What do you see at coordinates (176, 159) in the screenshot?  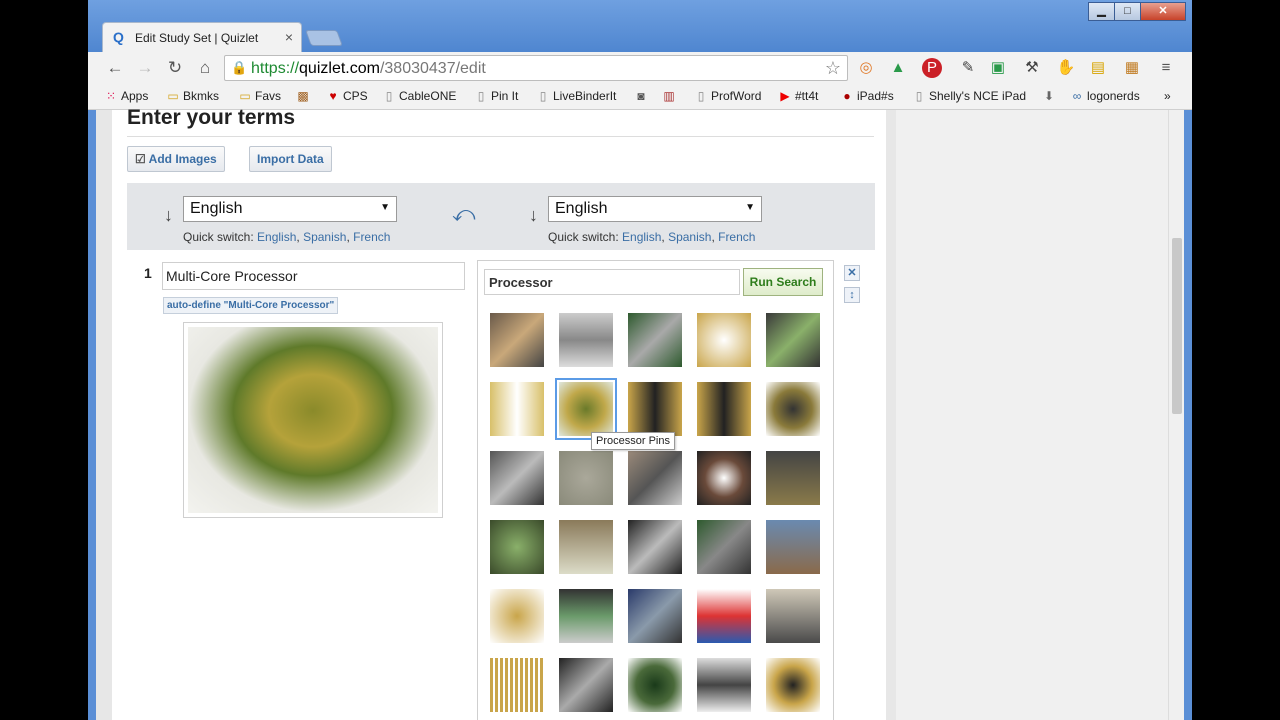 I see `add-images-button: ☑ Add Images` at bounding box center [176, 159].